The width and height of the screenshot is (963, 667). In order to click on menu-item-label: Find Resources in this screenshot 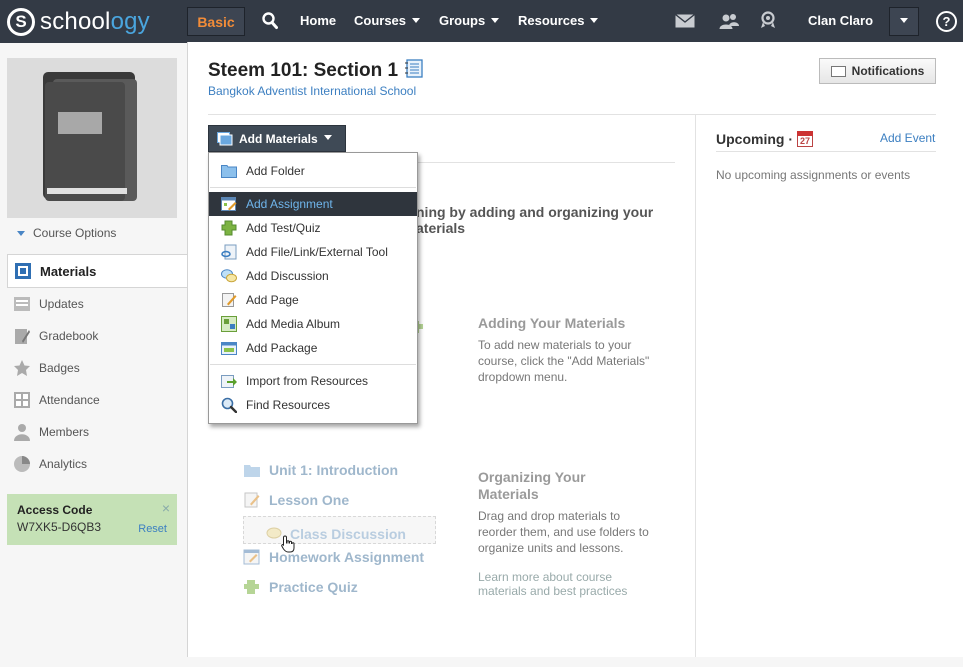, I will do `click(288, 405)`.